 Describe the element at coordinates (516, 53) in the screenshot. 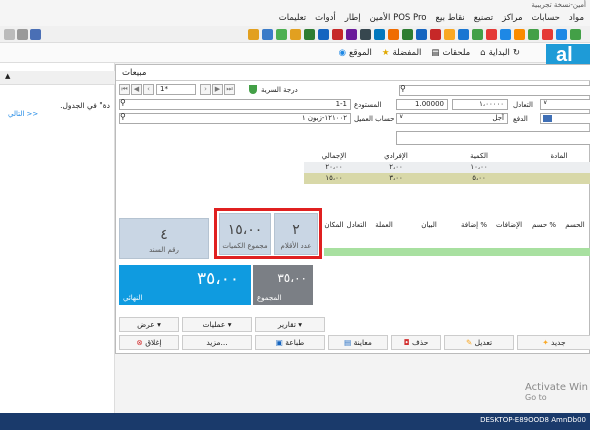

I see `refresh-icon: ↻` at that location.